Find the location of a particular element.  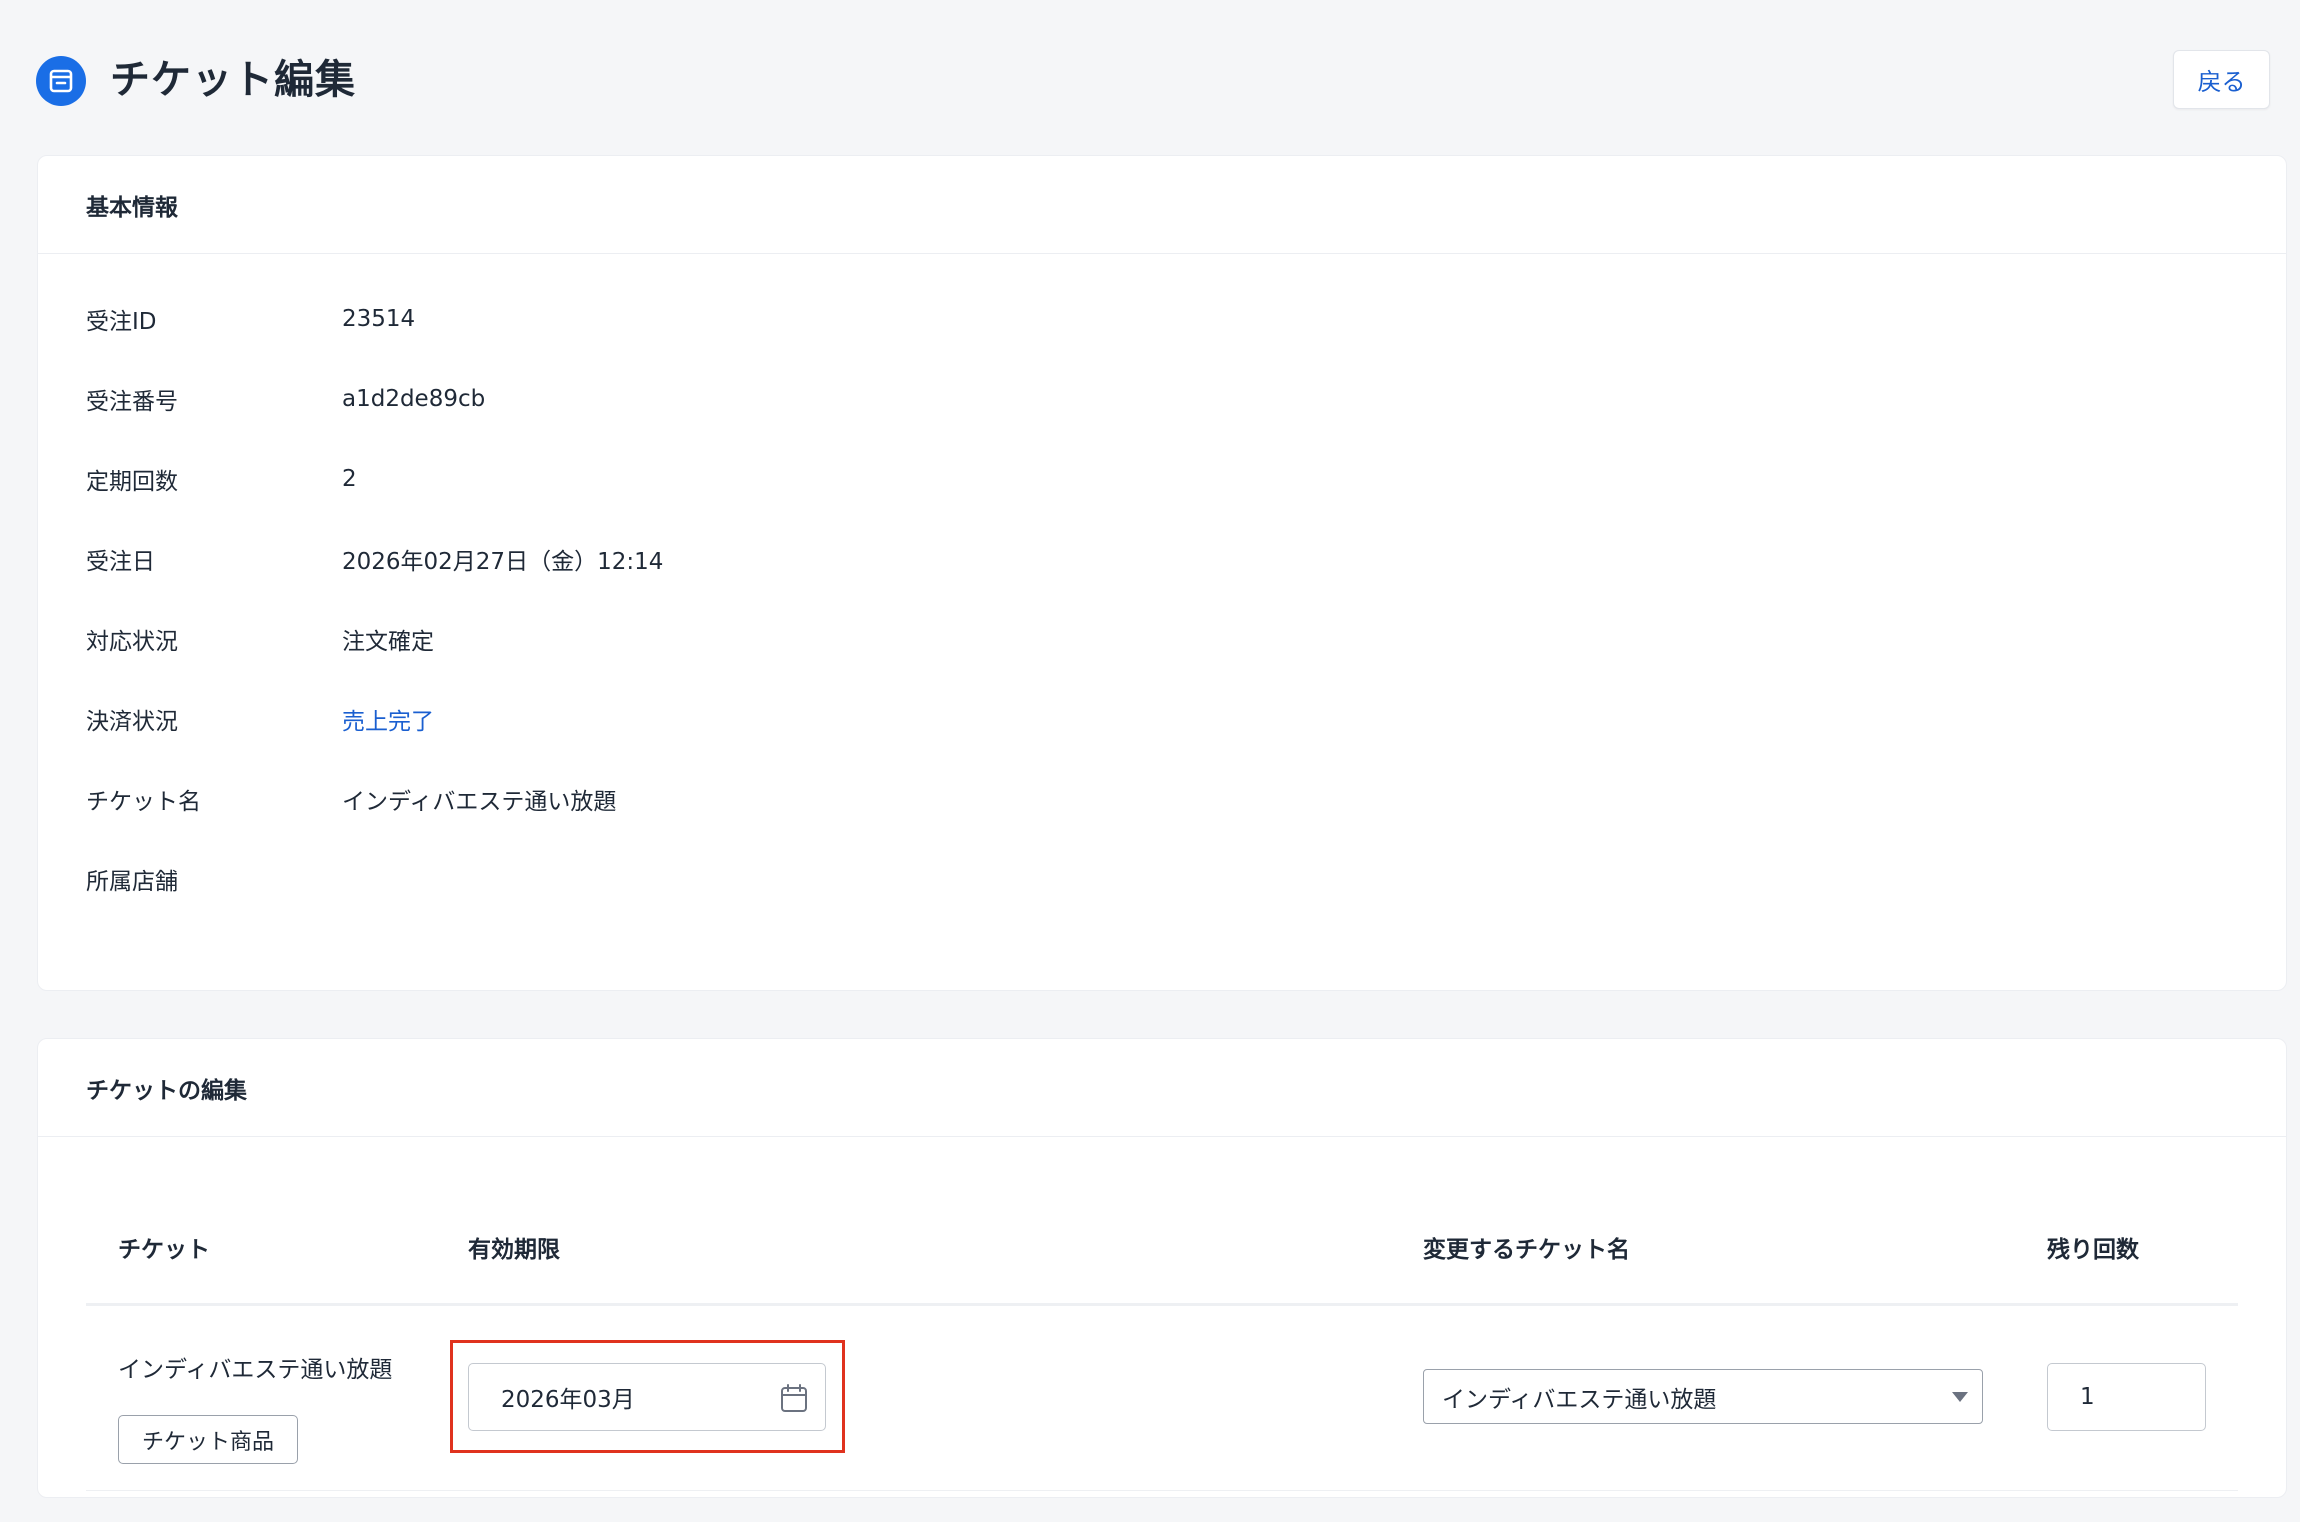

info-label: 受注日 is located at coordinates (120, 562).